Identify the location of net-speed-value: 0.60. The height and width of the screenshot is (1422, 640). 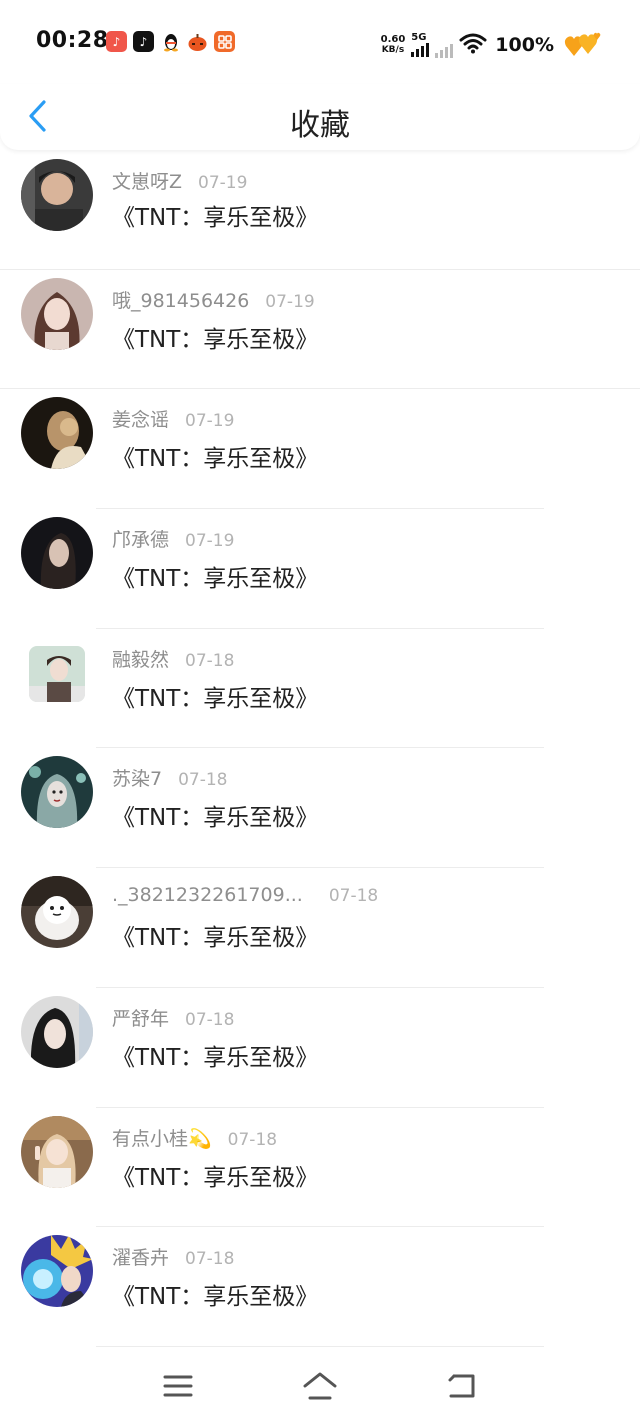
(393, 39).